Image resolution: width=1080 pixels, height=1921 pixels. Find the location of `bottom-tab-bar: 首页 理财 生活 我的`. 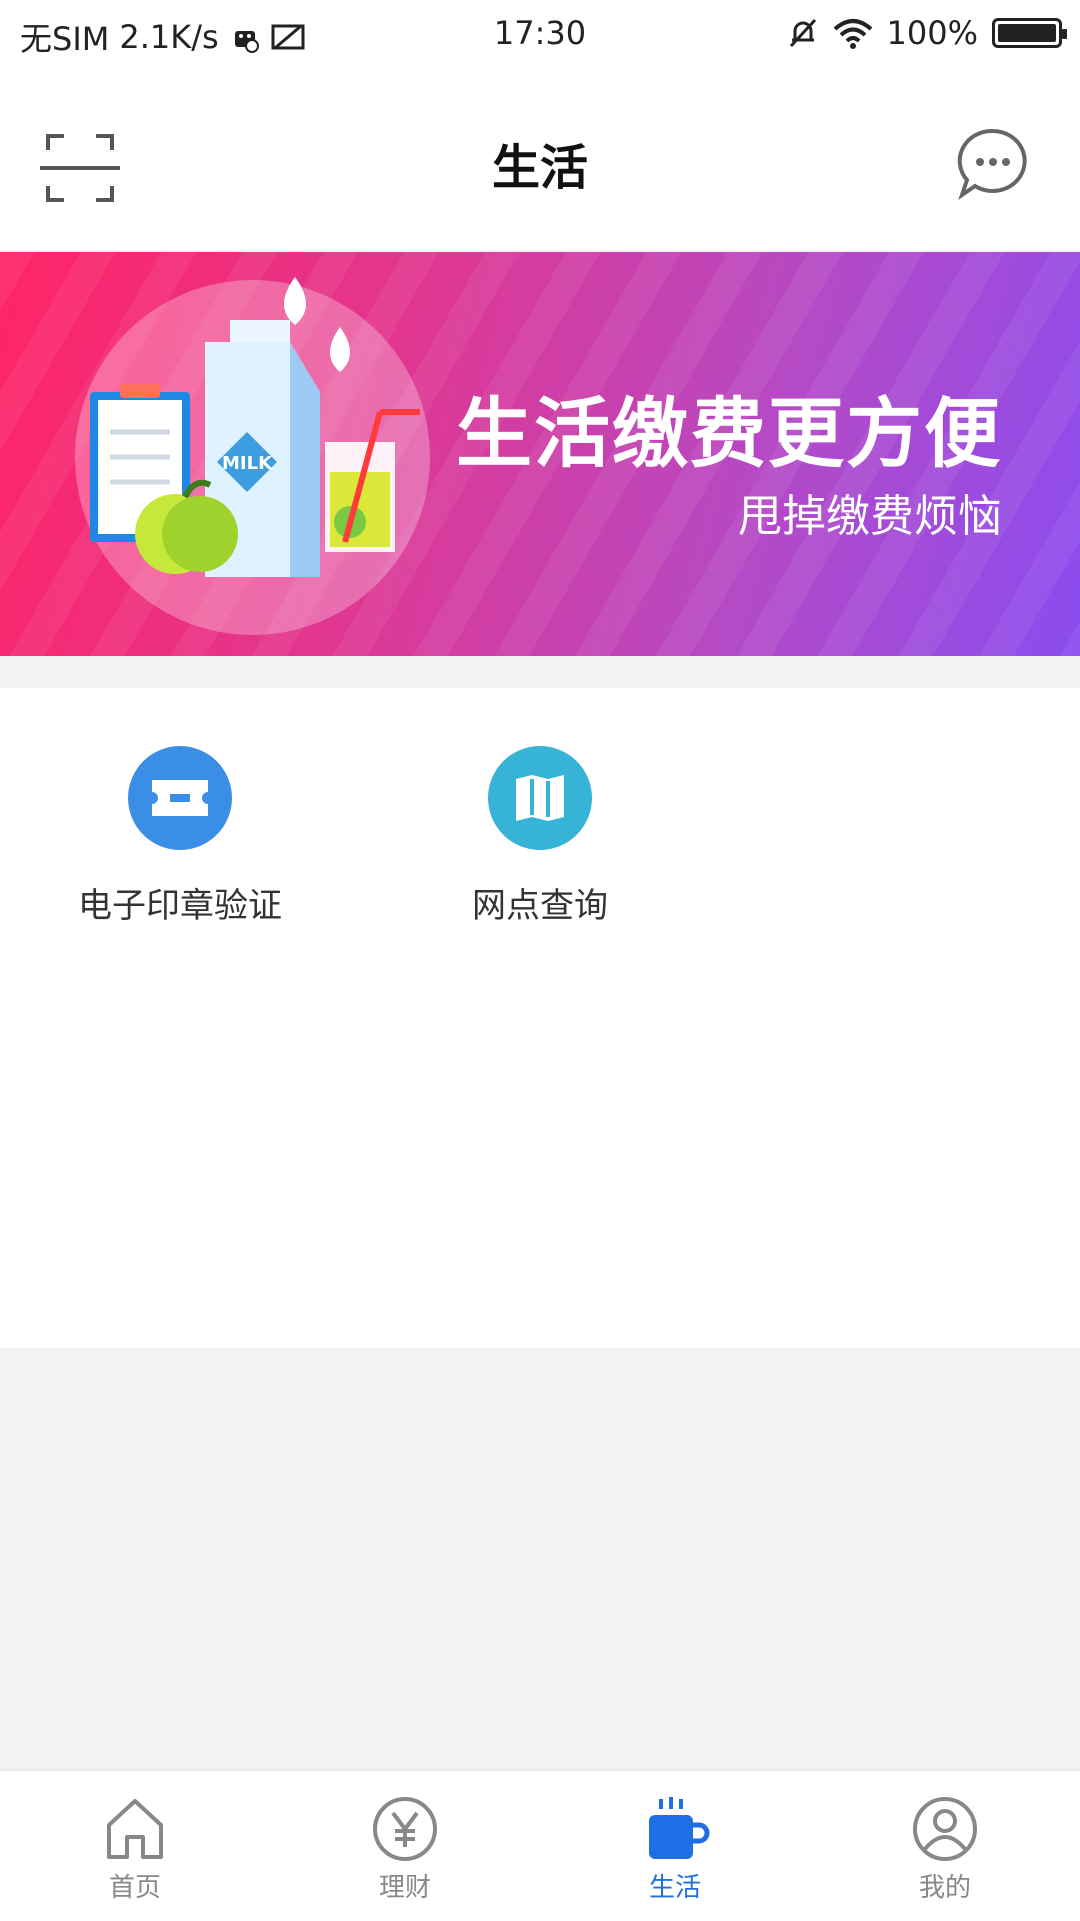

bottom-tab-bar: 首页 理财 生活 我的 is located at coordinates (540, 1845).